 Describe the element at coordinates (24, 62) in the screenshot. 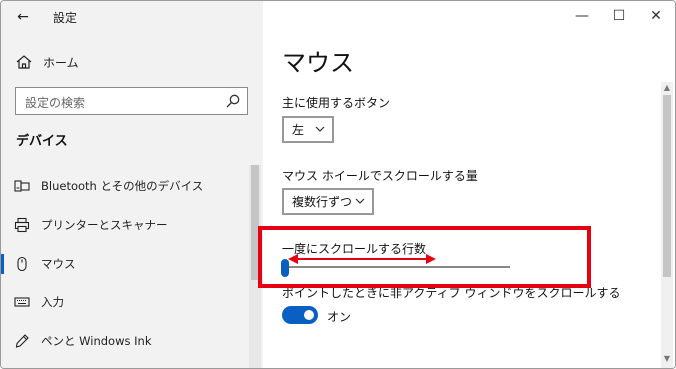

I see `home-icon` at that location.